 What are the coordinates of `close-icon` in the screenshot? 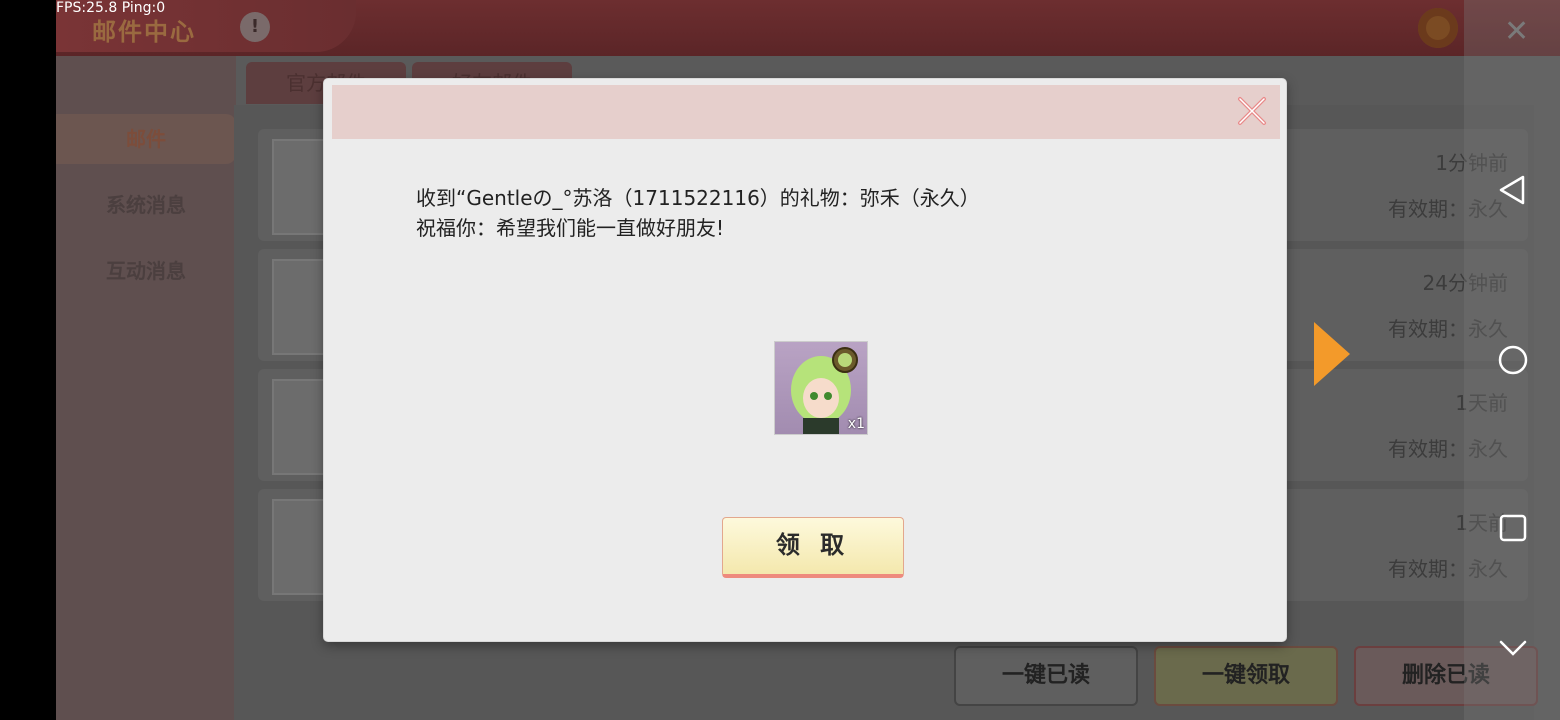 It's located at (1252, 111).